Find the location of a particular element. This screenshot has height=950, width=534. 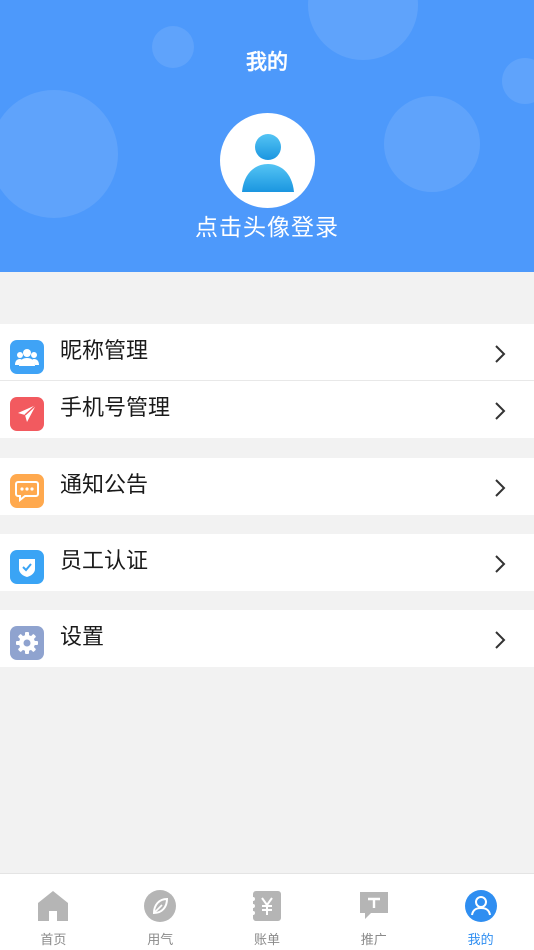

menu-item-label: 手机号管理 is located at coordinates (115, 408).